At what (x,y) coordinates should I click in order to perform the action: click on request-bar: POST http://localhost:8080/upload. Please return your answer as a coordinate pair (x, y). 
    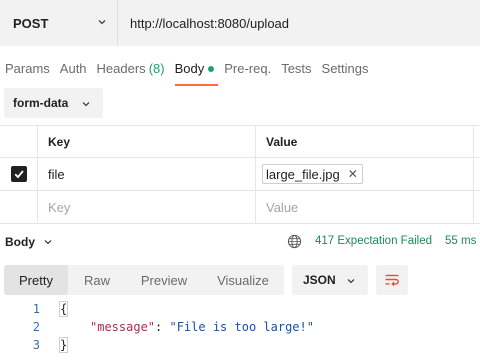
    Looking at the image, I should click on (240, 23).